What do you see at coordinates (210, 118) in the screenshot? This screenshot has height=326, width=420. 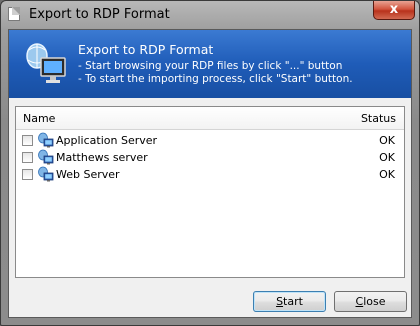 I see `list-header: Name Status` at bounding box center [210, 118].